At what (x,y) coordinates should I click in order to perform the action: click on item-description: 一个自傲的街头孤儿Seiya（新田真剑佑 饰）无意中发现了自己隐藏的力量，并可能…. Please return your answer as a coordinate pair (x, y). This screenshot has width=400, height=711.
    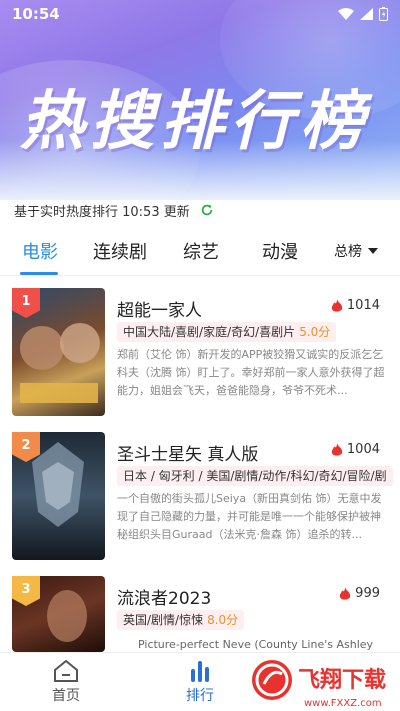
    Looking at the image, I should click on (249, 516).